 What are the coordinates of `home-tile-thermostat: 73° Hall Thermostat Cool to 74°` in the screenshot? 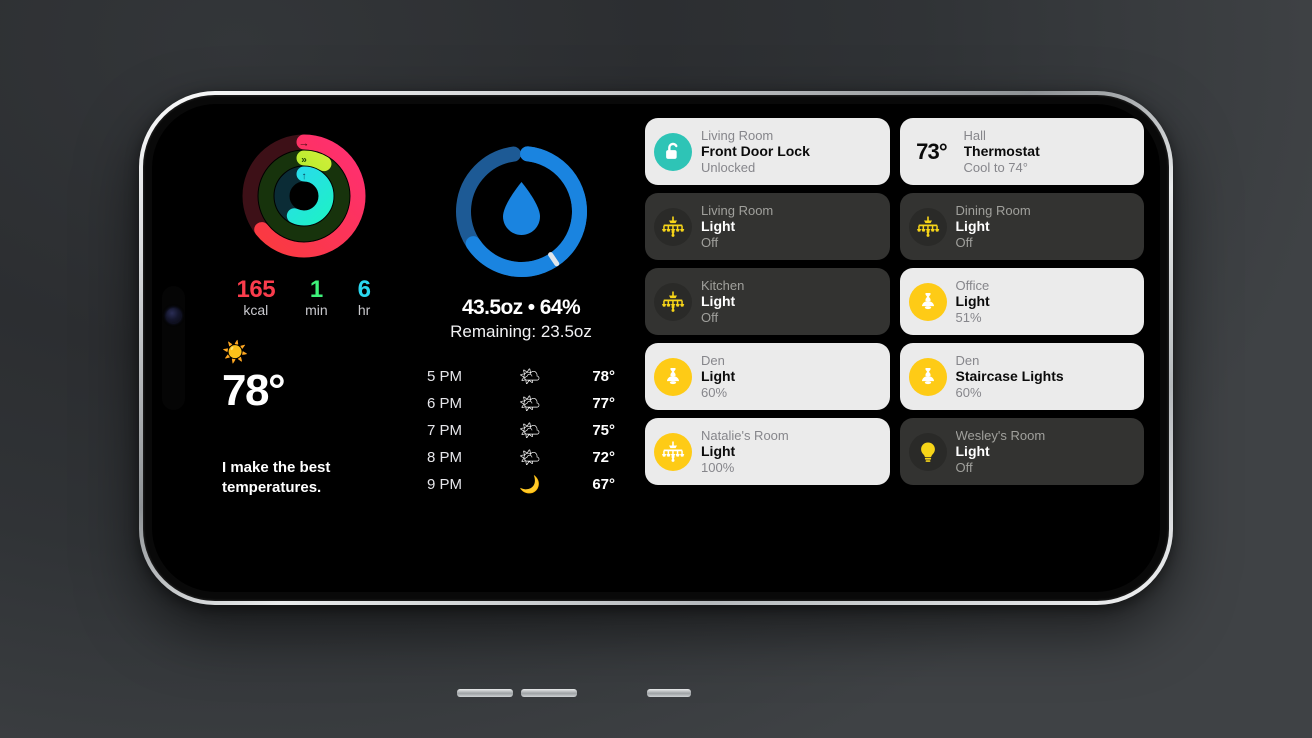 It's located at (1021, 151).